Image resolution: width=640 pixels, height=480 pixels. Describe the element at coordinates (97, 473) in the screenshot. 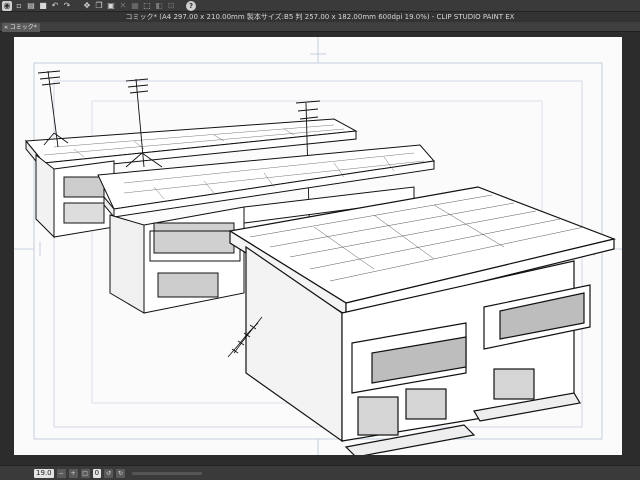

I see `rotation-field: 0` at that location.